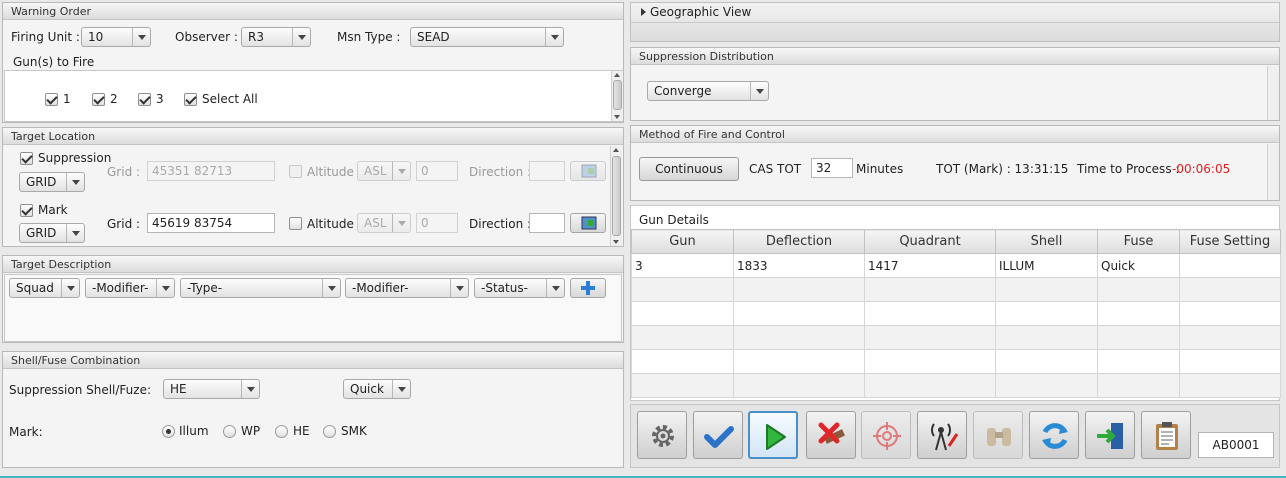 This screenshot has width=1286, height=478. What do you see at coordinates (130, 288) in the screenshot?
I see `modifier-1-select: -Modifier-` at bounding box center [130, 288].